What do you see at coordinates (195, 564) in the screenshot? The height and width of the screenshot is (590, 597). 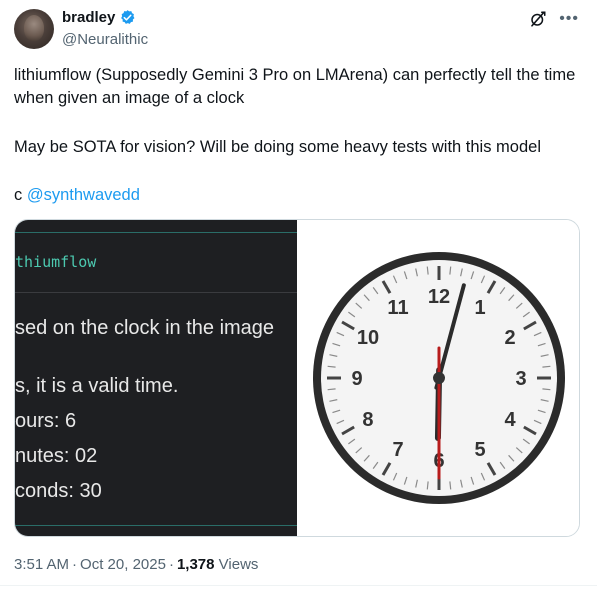 I see `views-count: 1,378` at bounding box center [195, 564].